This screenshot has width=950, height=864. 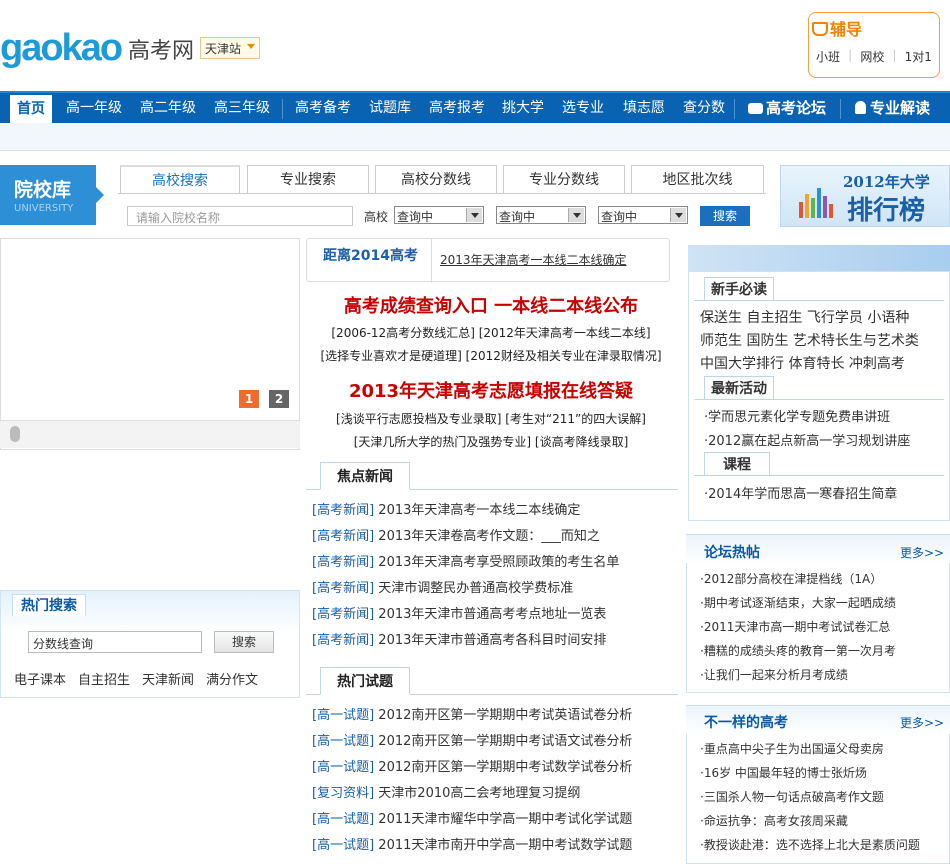 I want to click on hot-link-tianjin-news: 天津新闻, so click(x=168, y=678).